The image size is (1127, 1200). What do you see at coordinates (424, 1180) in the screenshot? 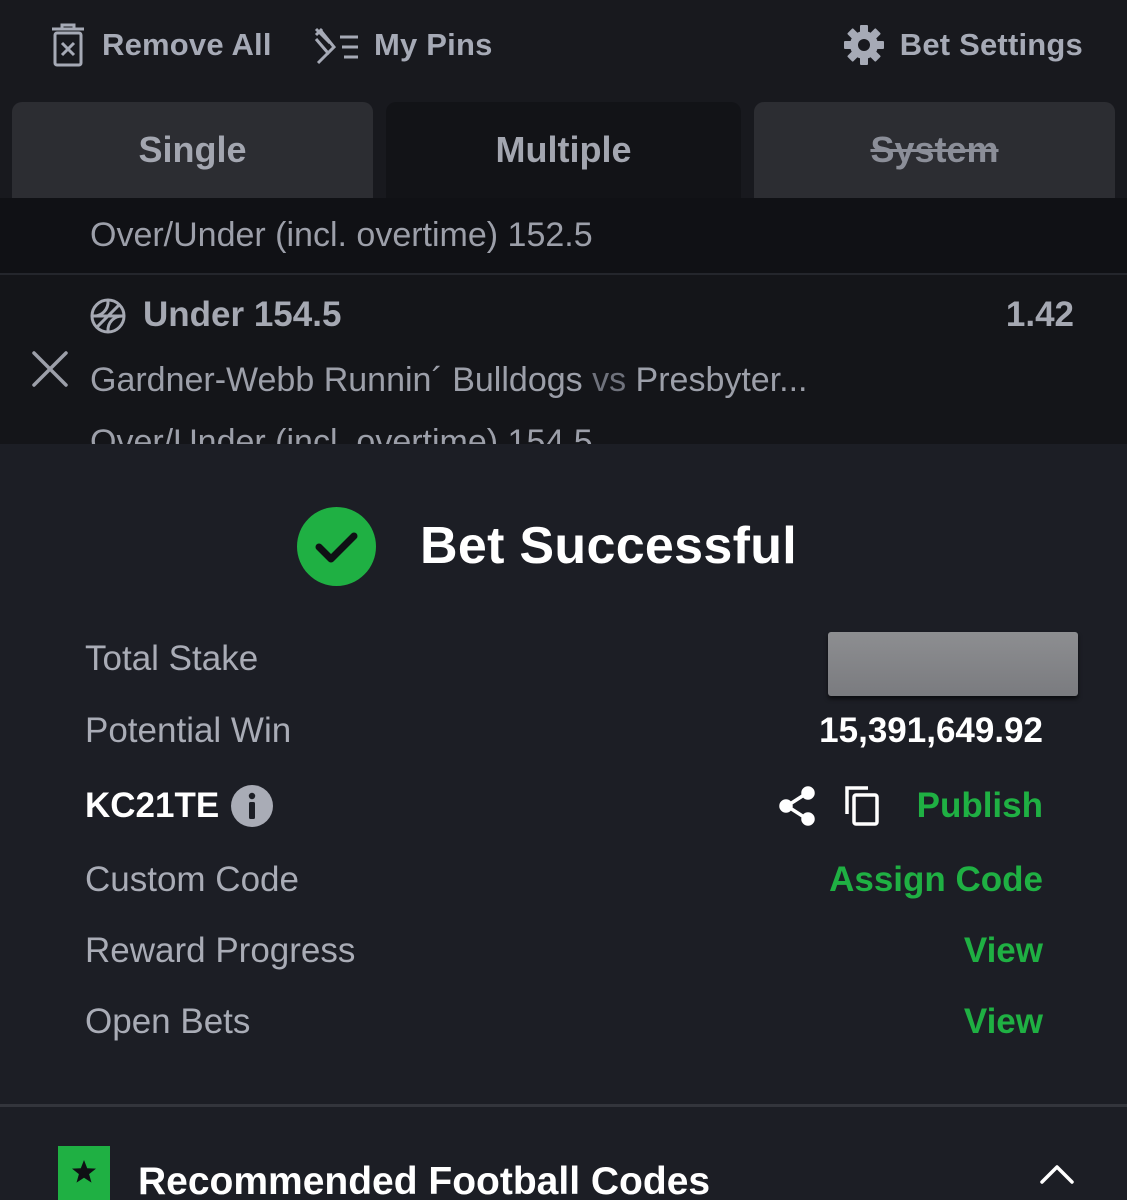
I see `recommended-codes-title: Recommended Football Codes` at bounding box center [424, 1180].